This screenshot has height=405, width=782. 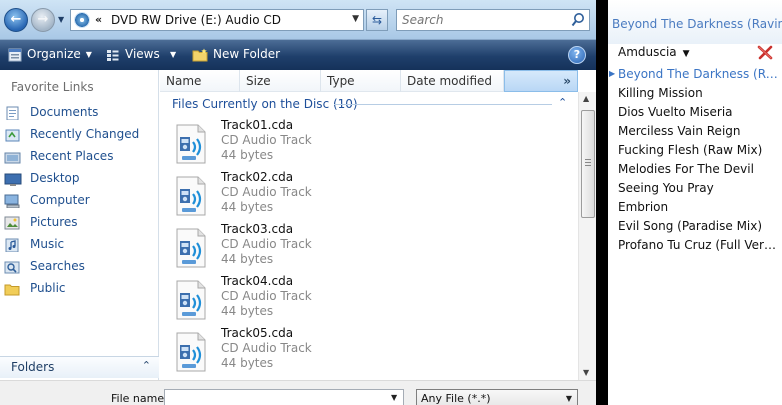 What do you see at coordinates (700, 226) in the screenshot?
I see `track-item: Evil Song (Paradise Mix)` at bounding box center [700, 226].